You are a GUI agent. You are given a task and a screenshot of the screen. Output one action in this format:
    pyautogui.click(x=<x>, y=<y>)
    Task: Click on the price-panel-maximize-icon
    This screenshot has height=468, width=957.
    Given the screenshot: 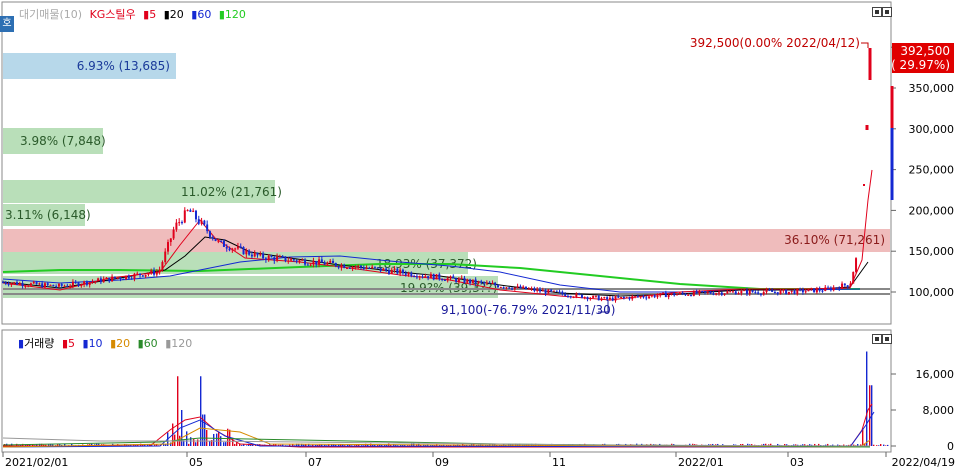 What is the action you would take?
    pyautogui.click(x=887, y=12)
    